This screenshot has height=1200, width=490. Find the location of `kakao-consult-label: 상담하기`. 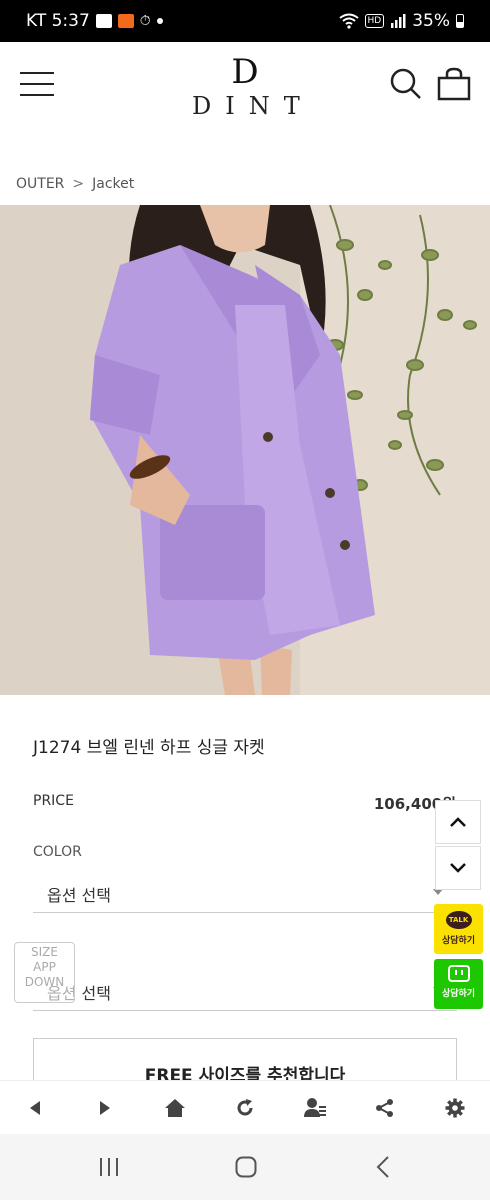

kakao-consult-label: 상담하기 is located at coordinates (458, 941).